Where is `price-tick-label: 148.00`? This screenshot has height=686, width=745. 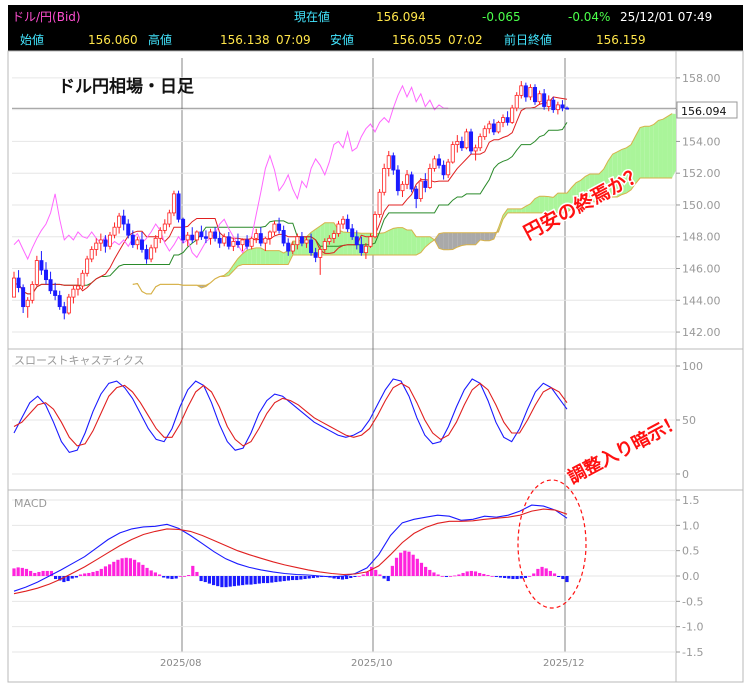
price-tick-label: 148.00 is located at coordinates (701, 237).